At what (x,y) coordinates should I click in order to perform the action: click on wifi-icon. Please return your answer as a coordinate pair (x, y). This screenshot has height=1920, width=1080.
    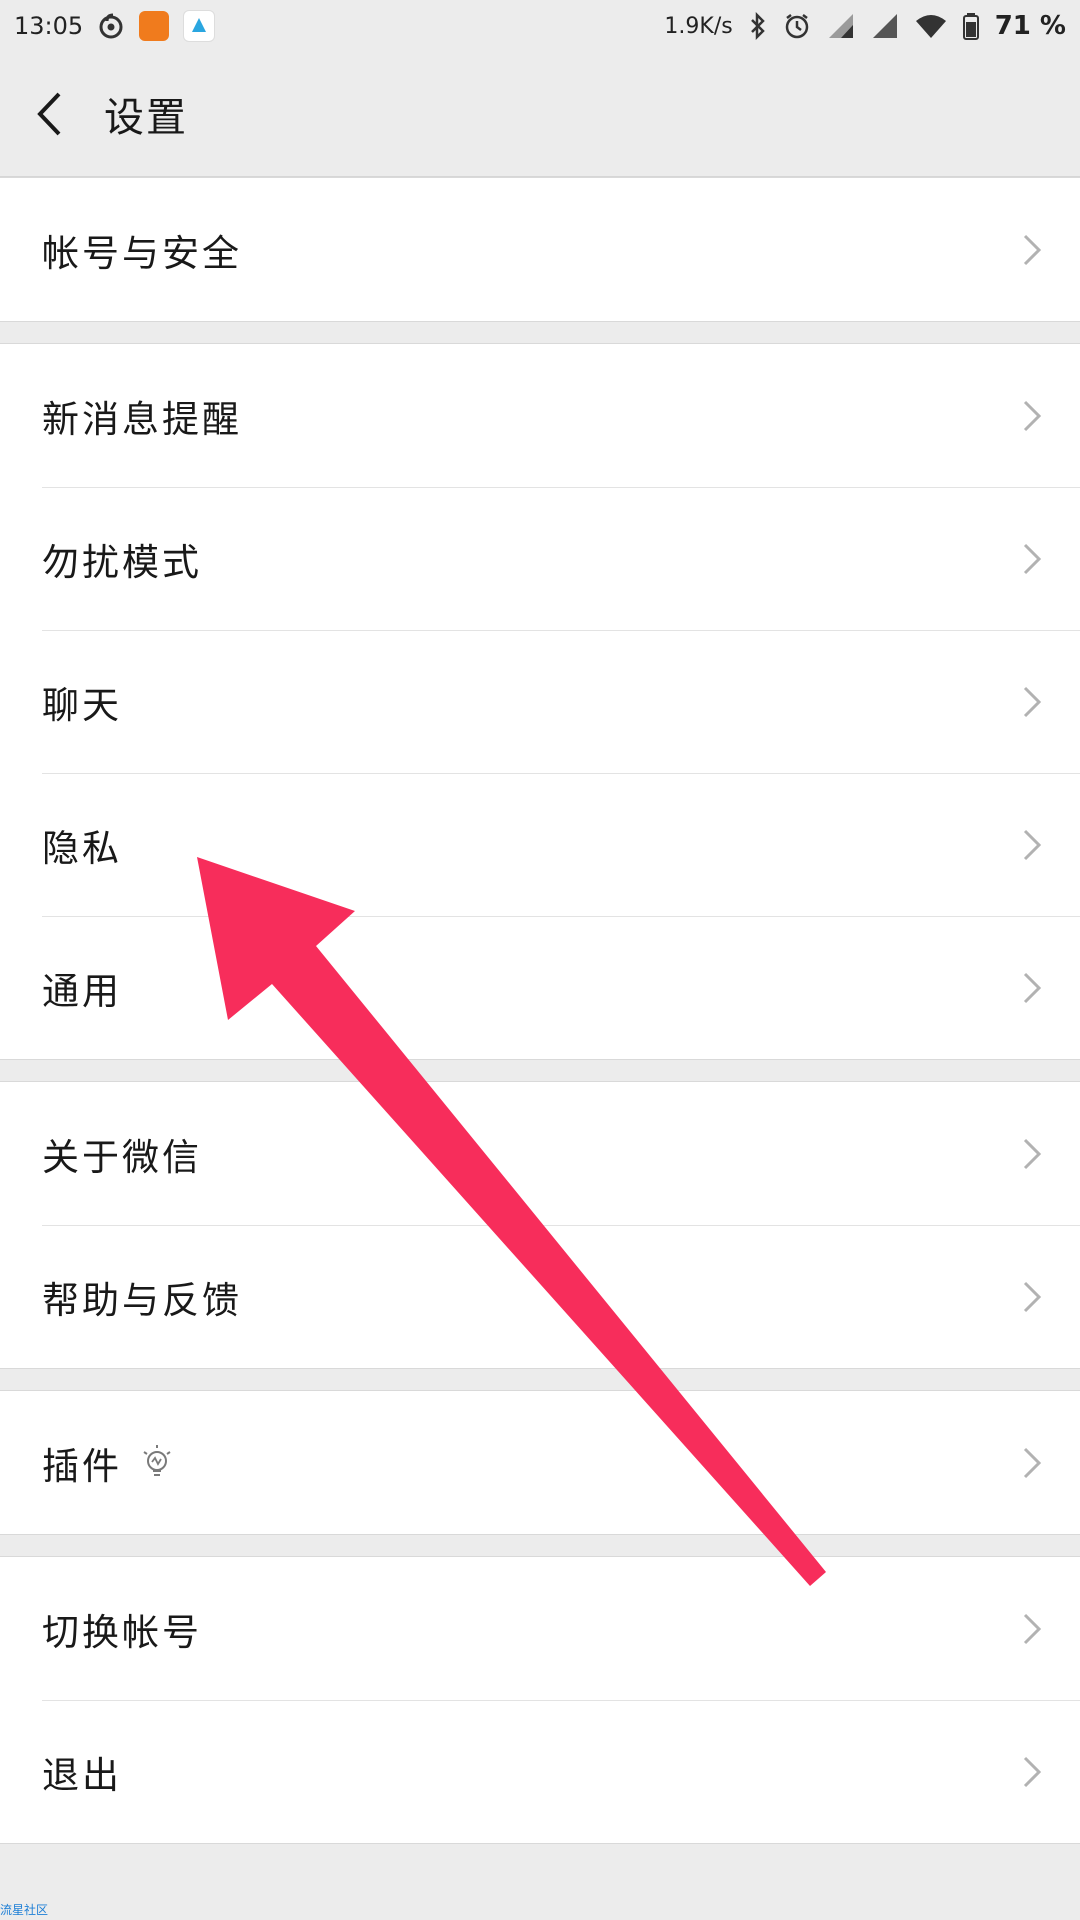
    Looking at the image, I should click on (931, 26).